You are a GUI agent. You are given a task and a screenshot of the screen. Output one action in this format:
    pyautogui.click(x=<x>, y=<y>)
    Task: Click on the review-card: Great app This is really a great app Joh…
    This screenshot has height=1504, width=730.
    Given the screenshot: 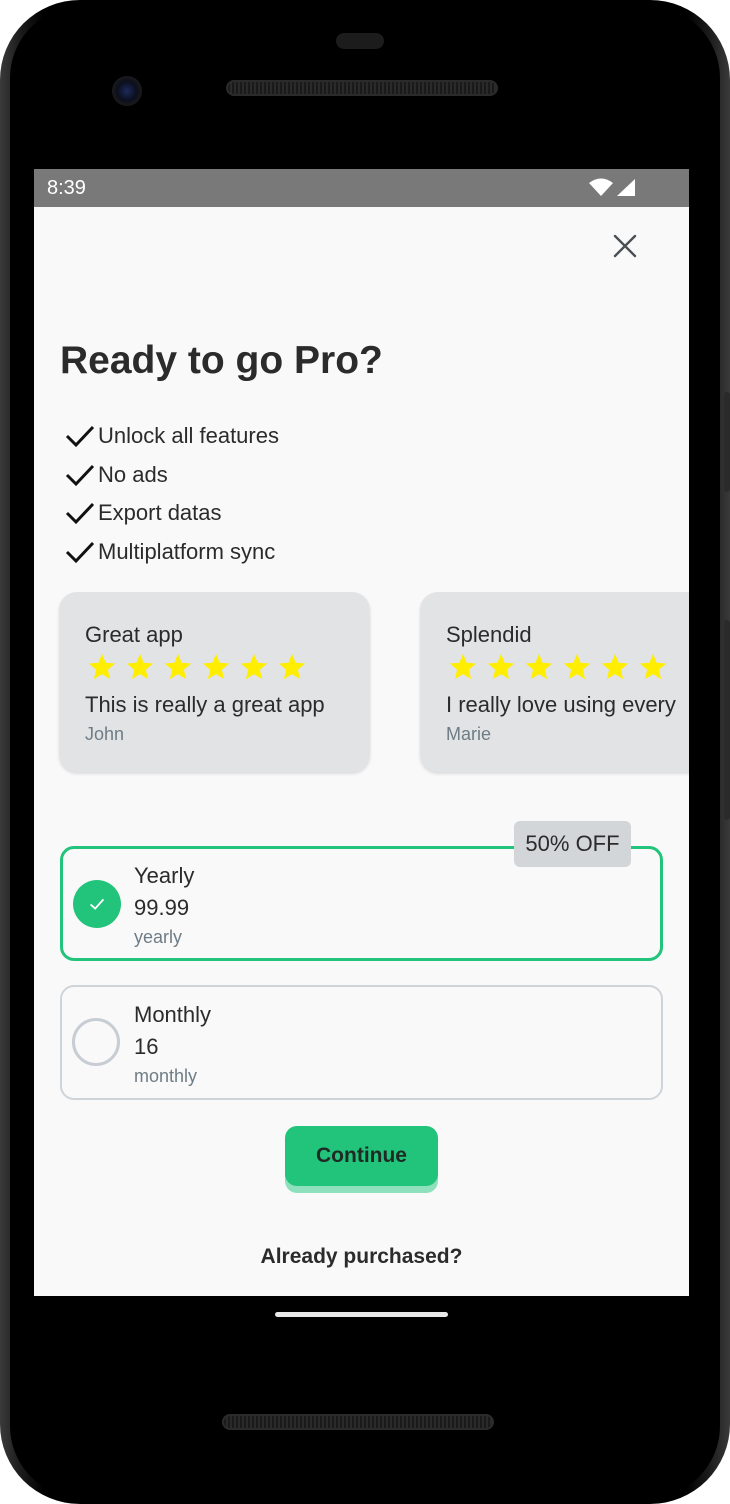 What is the action you would take?
    pyautogui.click(x=214, y=682)
    